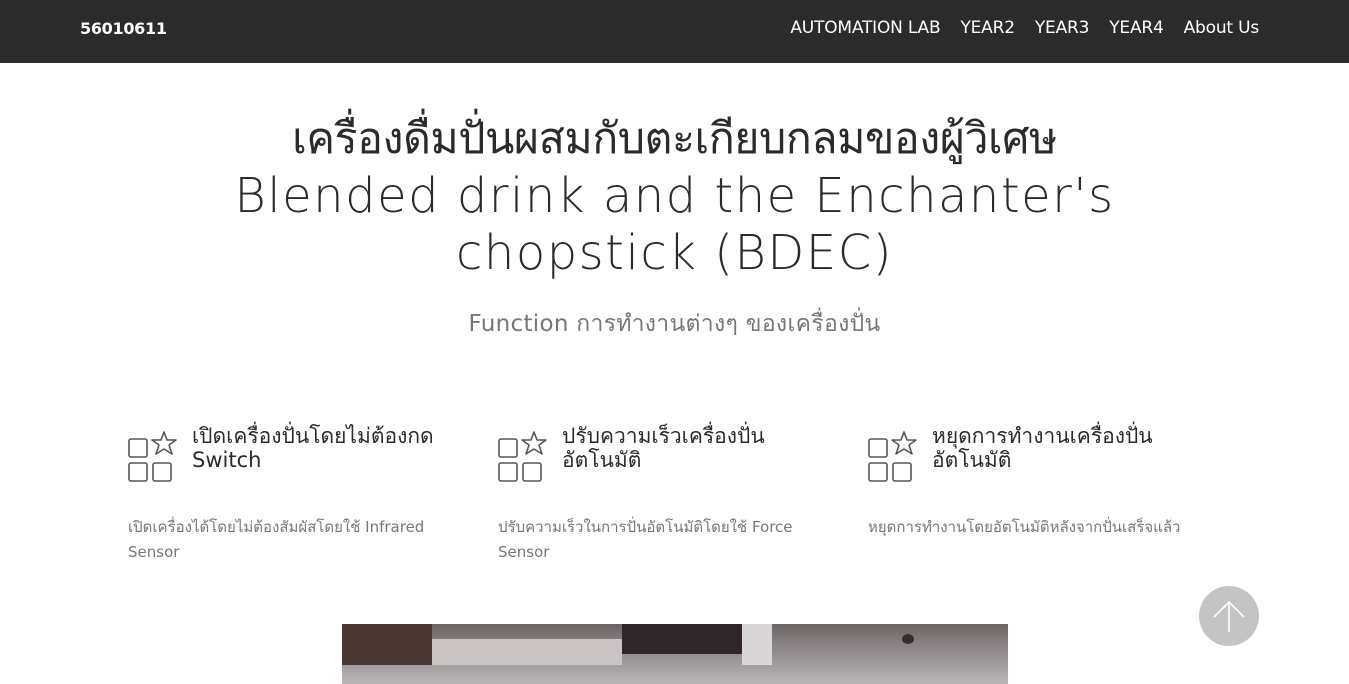  Describe the element at coordinates (1062, 28) in the screenshot. I see `nav-link-year3: YEAR3` at that location.